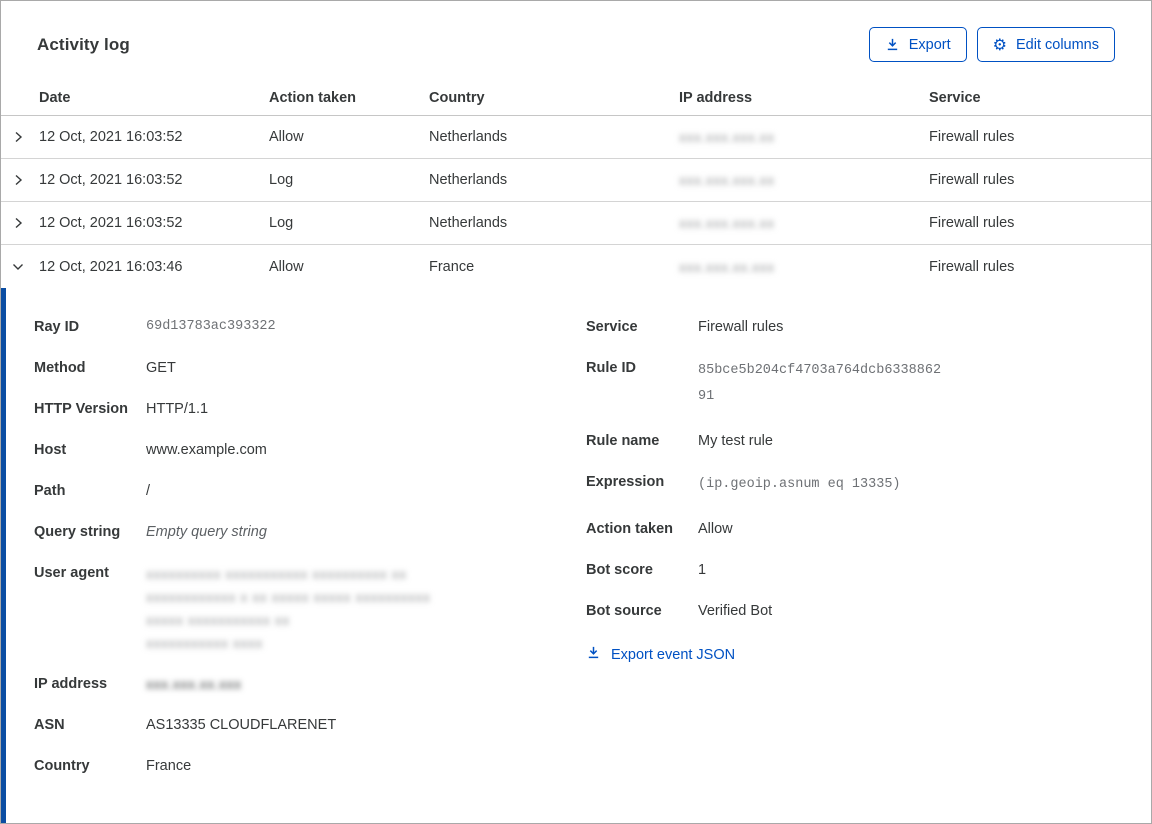 The image size is (1152, 824). Describe the element at coordinates (853, 441) in the screenshot. I see `field-rule-name: Rule name My test rule` at that location.